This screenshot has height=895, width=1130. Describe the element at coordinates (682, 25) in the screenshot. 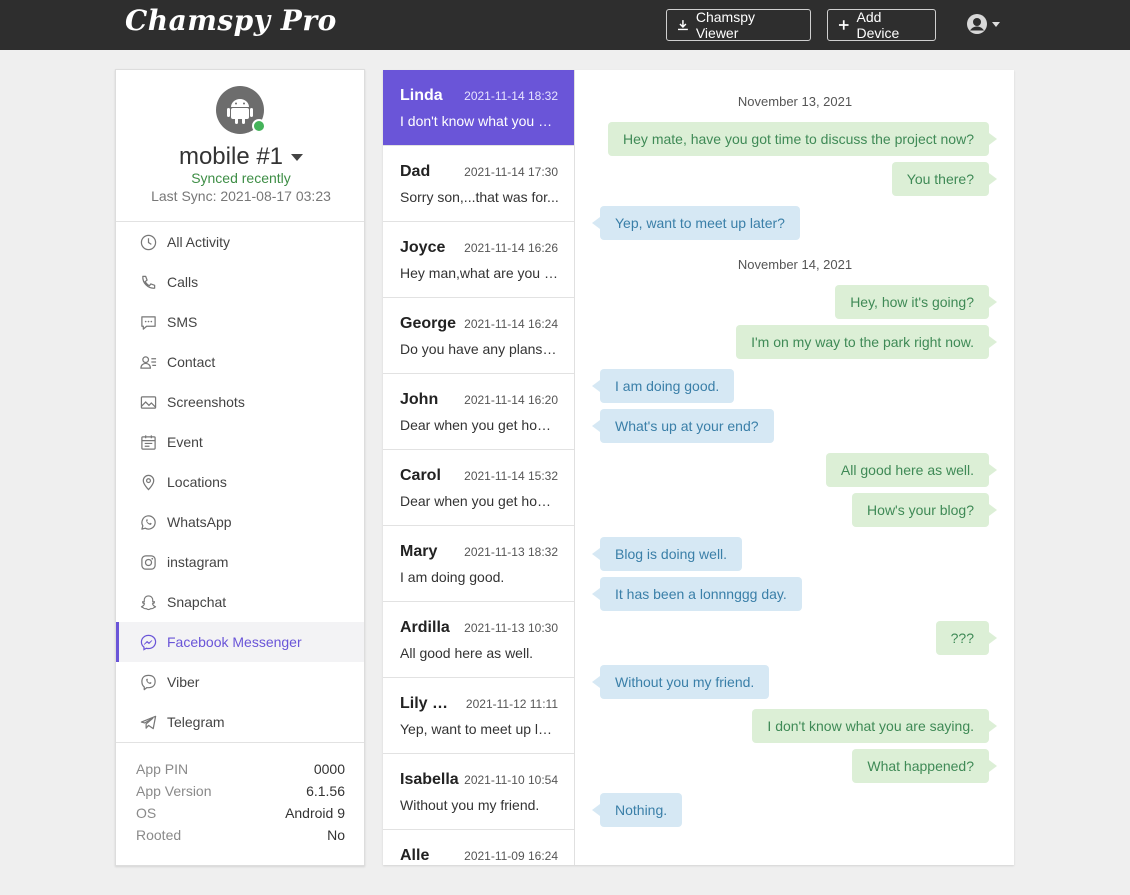

I see `download-icon` at that location.